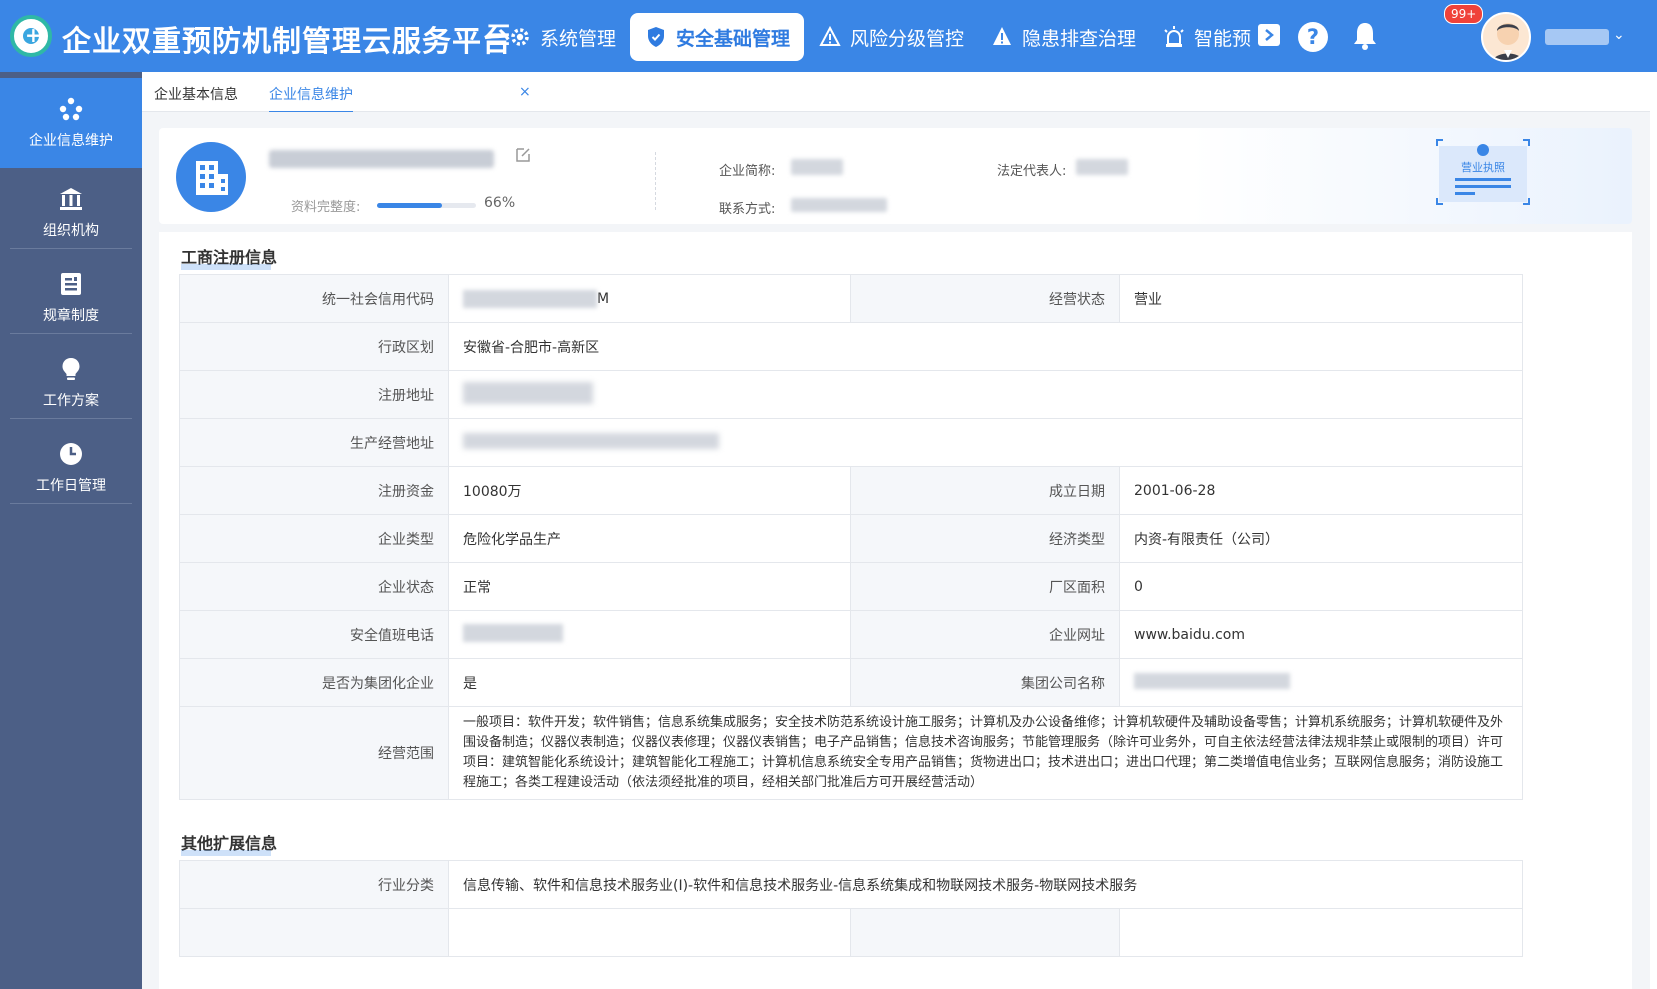  Describe the element at coordinates (530, 298) in the screenshot. I see `credit-code-masked` at that location.